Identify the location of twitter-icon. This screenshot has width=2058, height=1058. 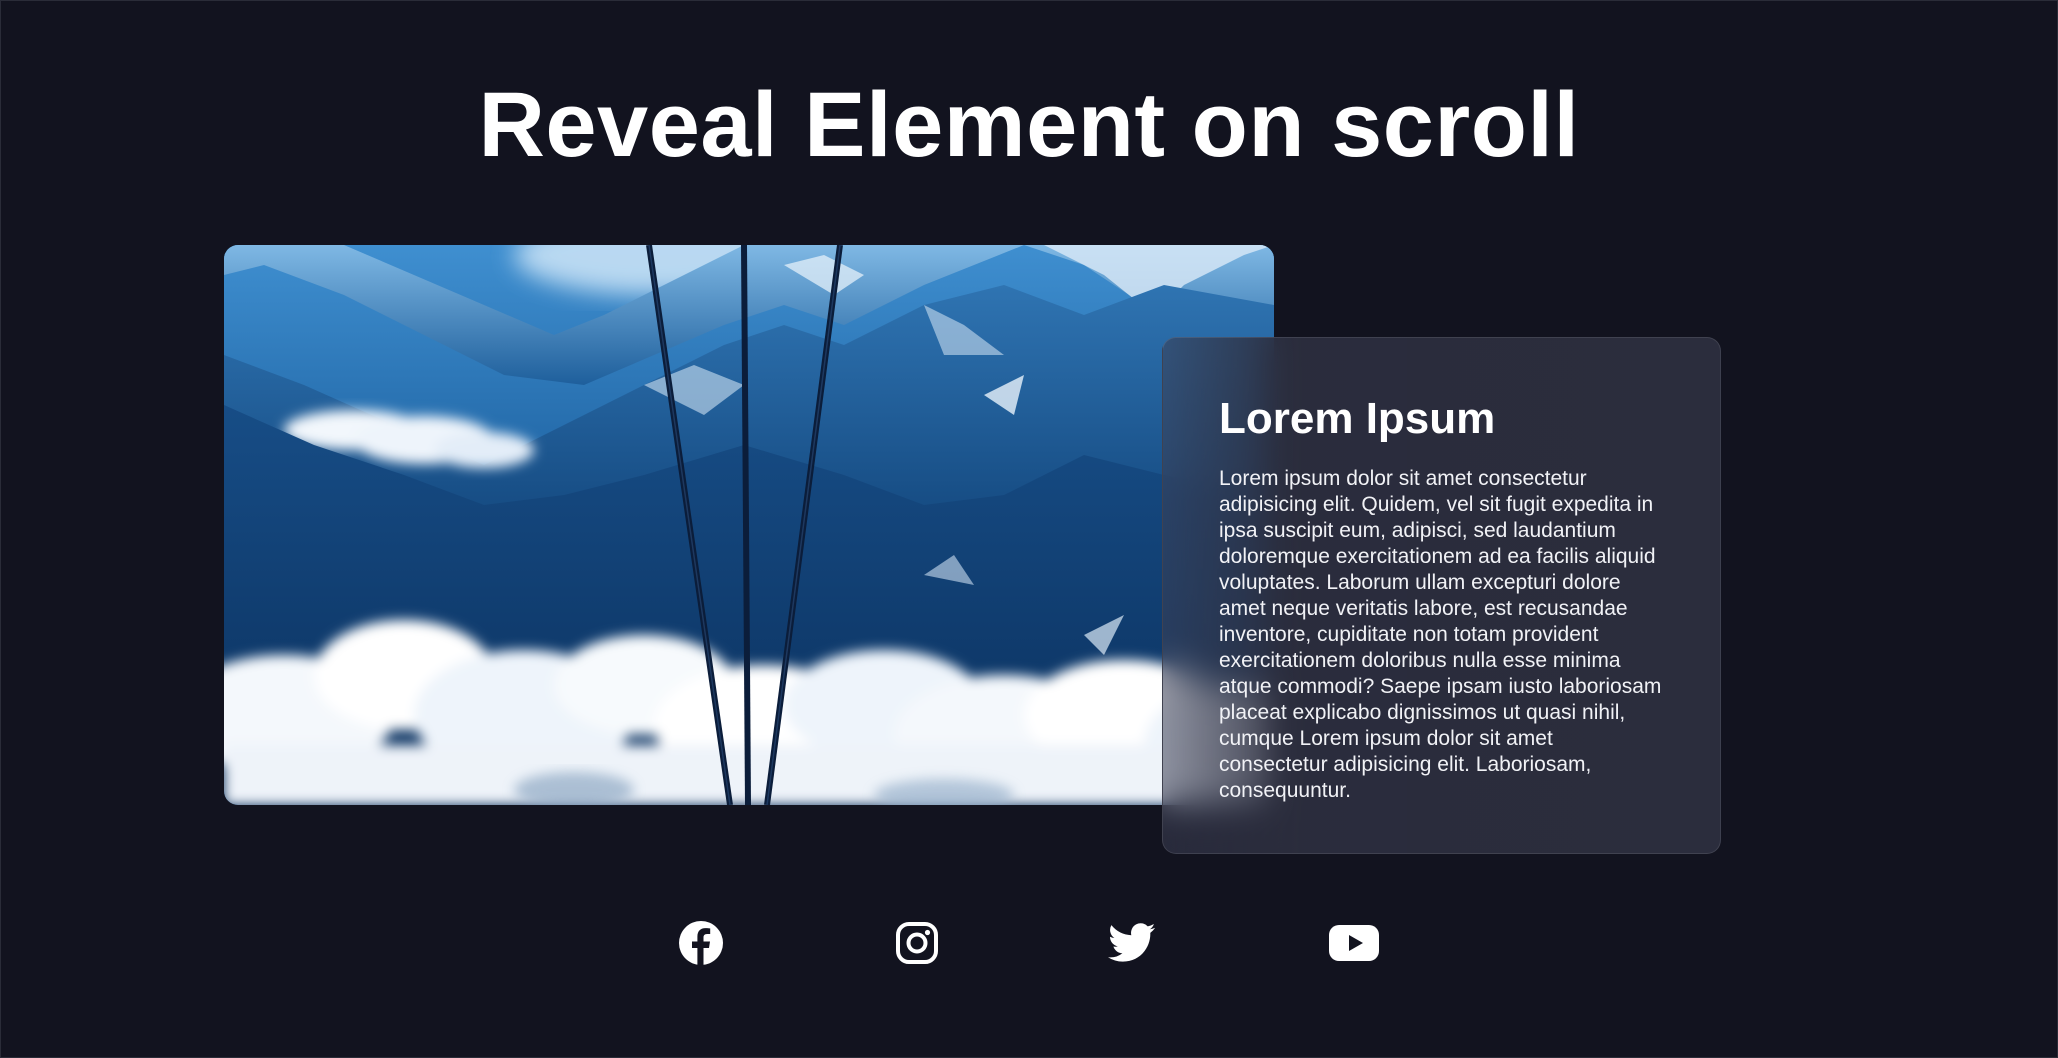
(1132, 942).